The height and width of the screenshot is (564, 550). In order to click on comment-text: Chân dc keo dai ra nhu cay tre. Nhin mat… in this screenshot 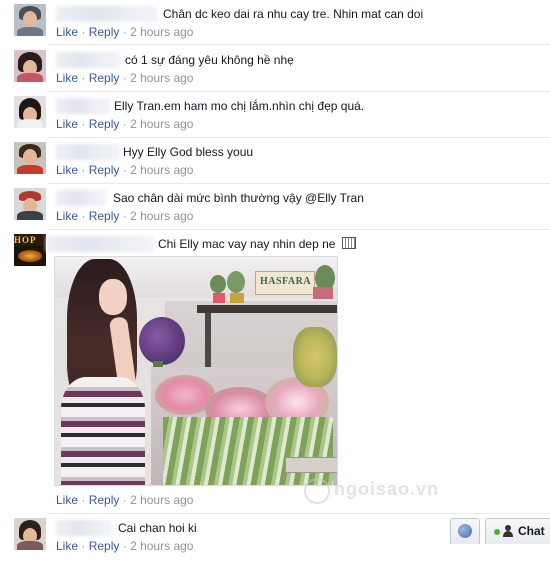, I will do `click(293, 14)`.